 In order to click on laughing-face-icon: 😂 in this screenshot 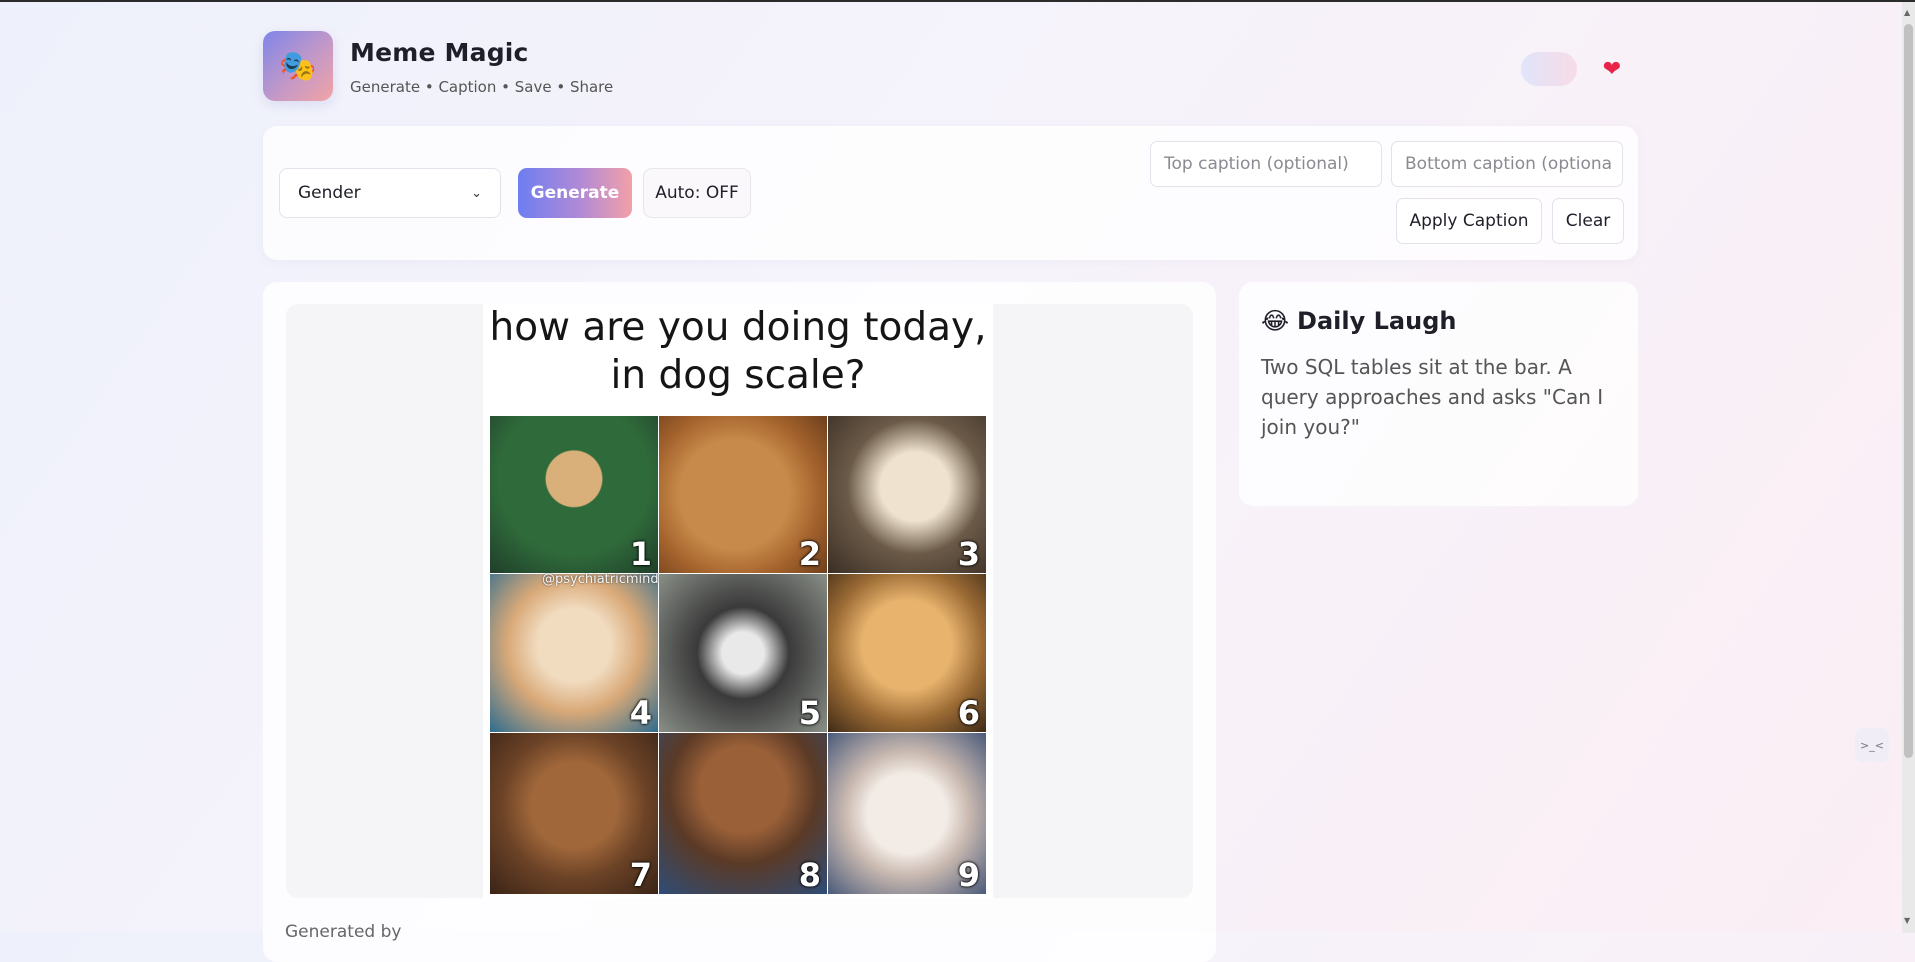, I will do `click(1275, 321)`.